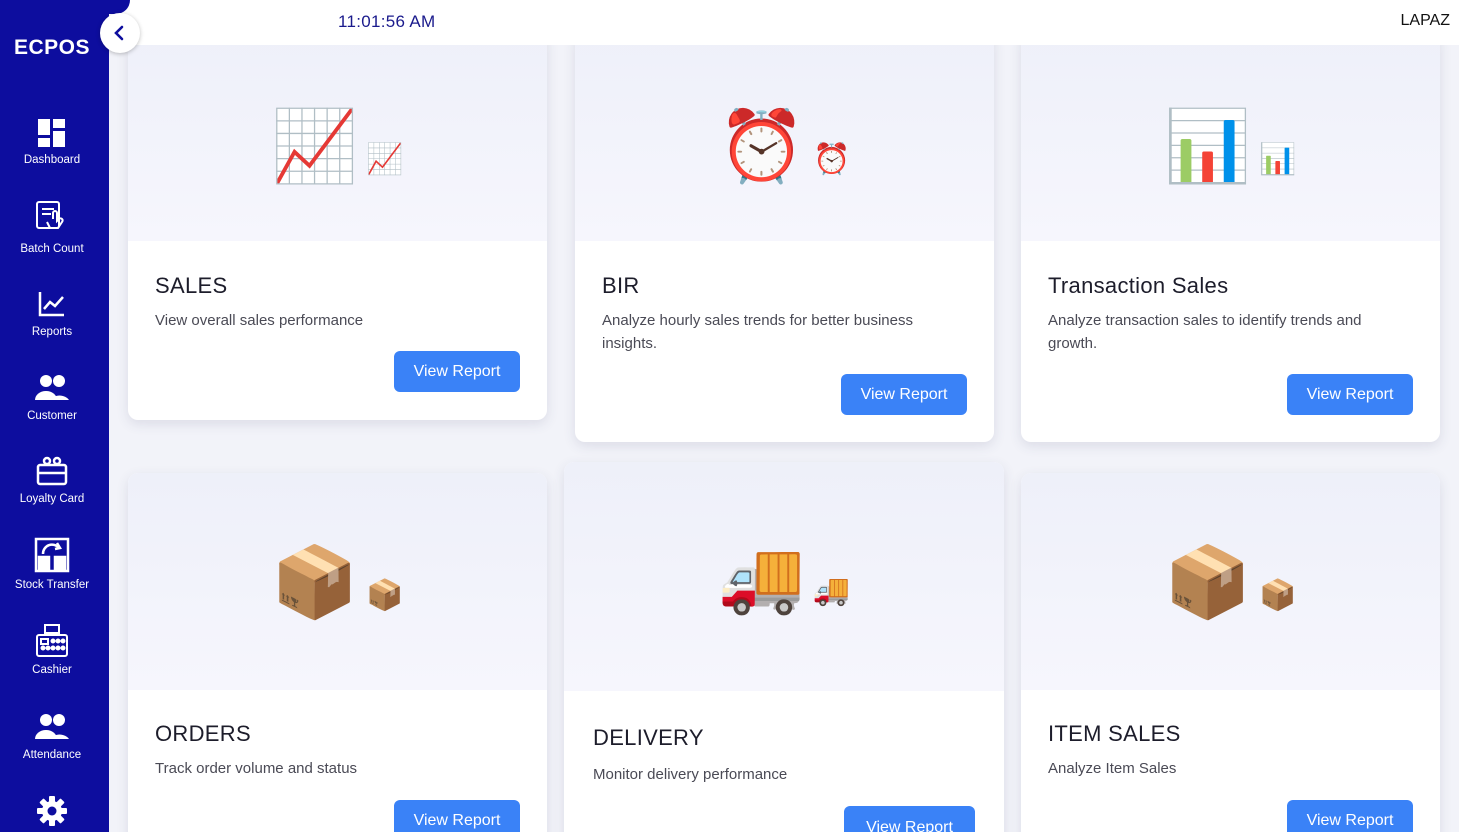 The image size is (1459, 832). Describe the element at coordinates (52, 555) in the screenshot. I see `stock-transfer-icon` at that location.